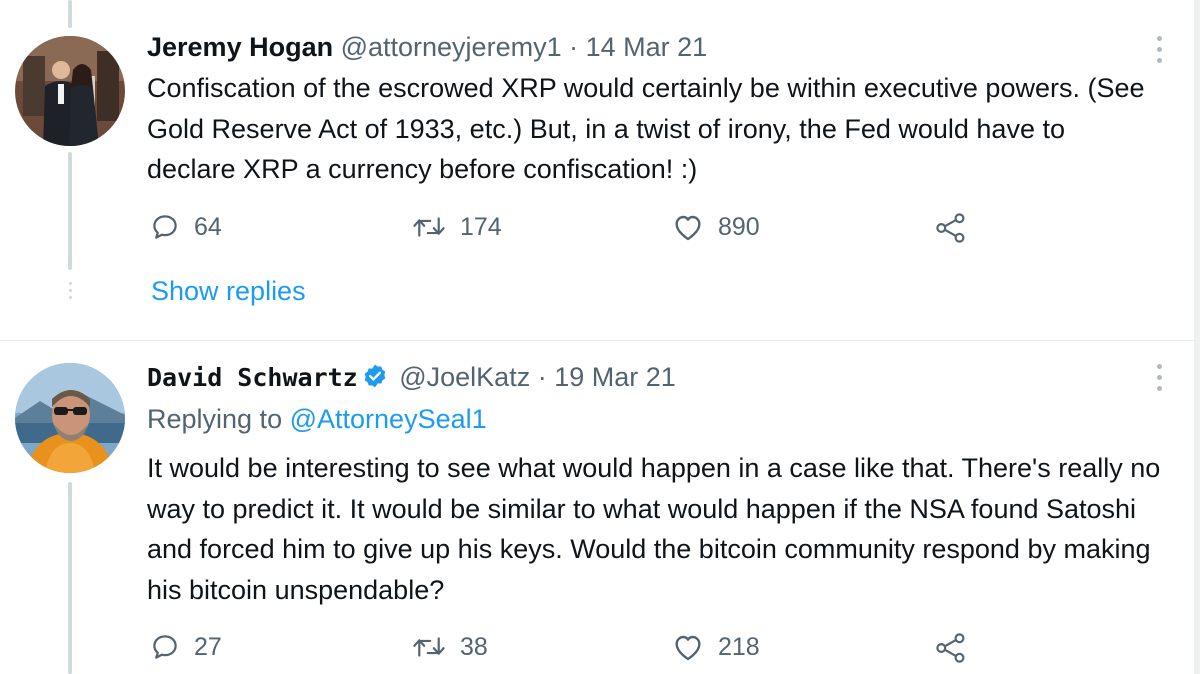 This screenshot has height=674, width=1200. What do you see at coordinates (240, 47) in the screenshot?
I see `author-name: Jeremy Hogan` at bounding box center [240, 47].